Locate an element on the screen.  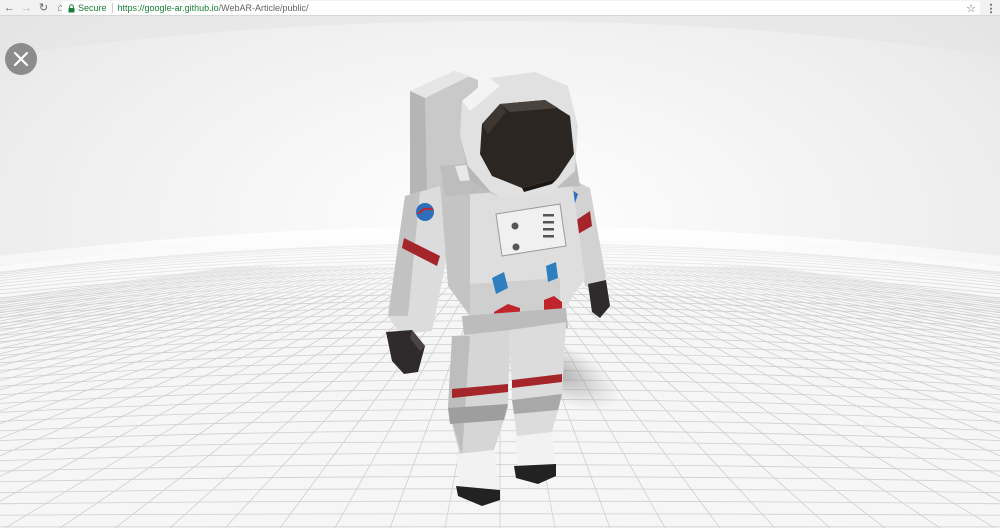
url-host: https://google-ar.github.io is located at coordinates (168, 8).